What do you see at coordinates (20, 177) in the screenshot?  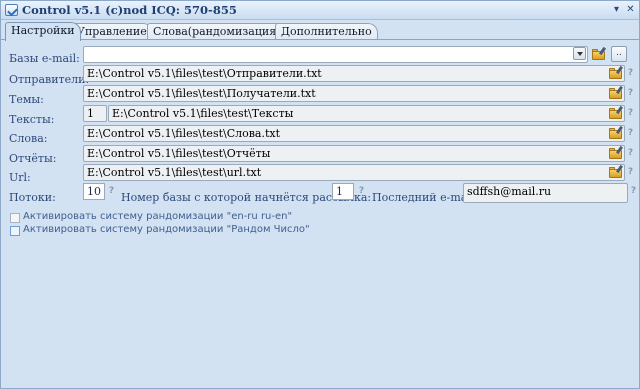 I see `url-label: Url:` at bounding box center [20, 177].